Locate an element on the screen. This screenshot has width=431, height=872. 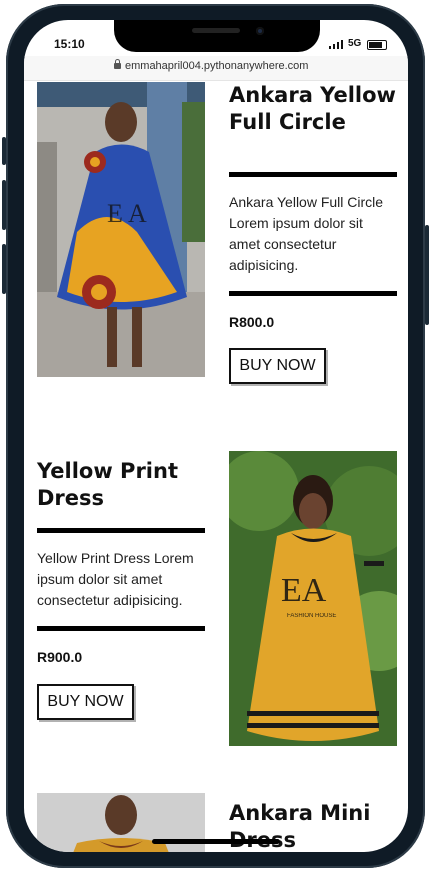
signal-icon is located at coordinates (336, 44).